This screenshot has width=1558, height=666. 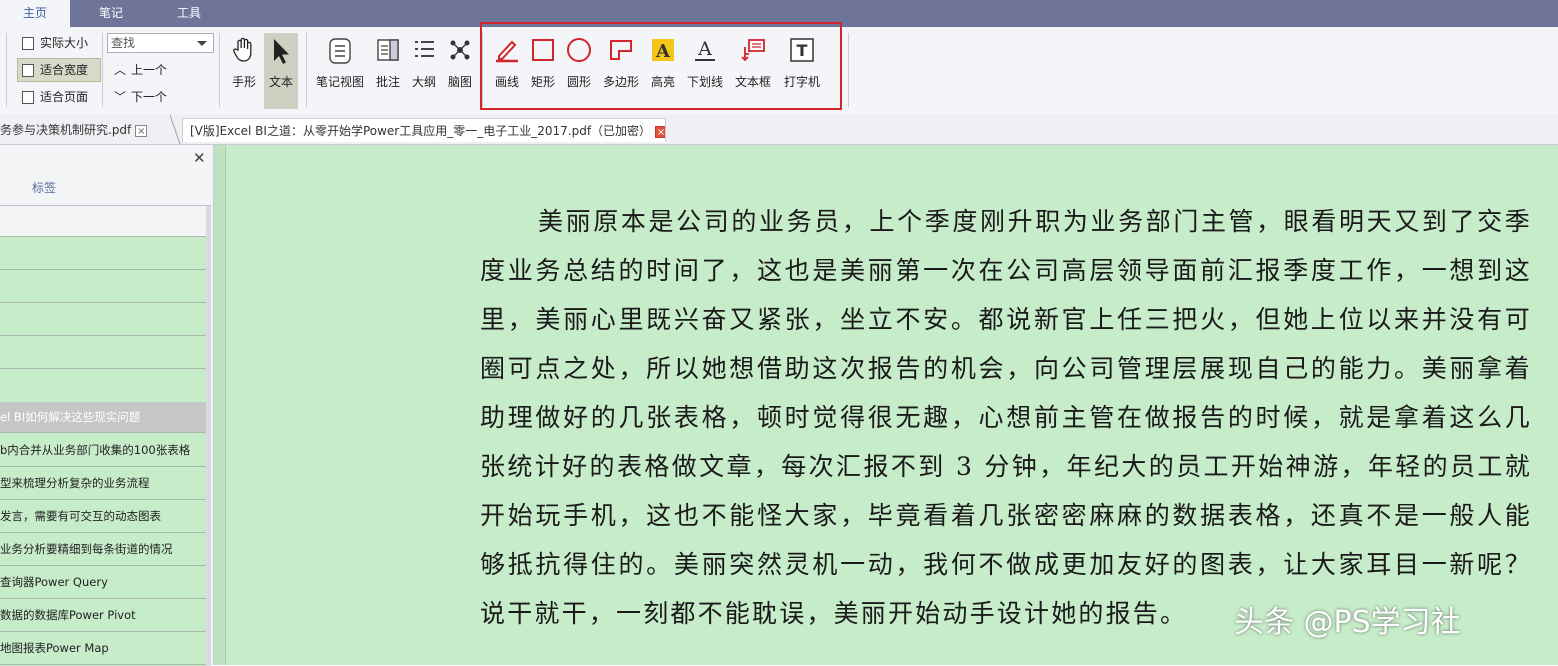 I want to click on text-tool-button: 文本, so click(x=281, y=71).